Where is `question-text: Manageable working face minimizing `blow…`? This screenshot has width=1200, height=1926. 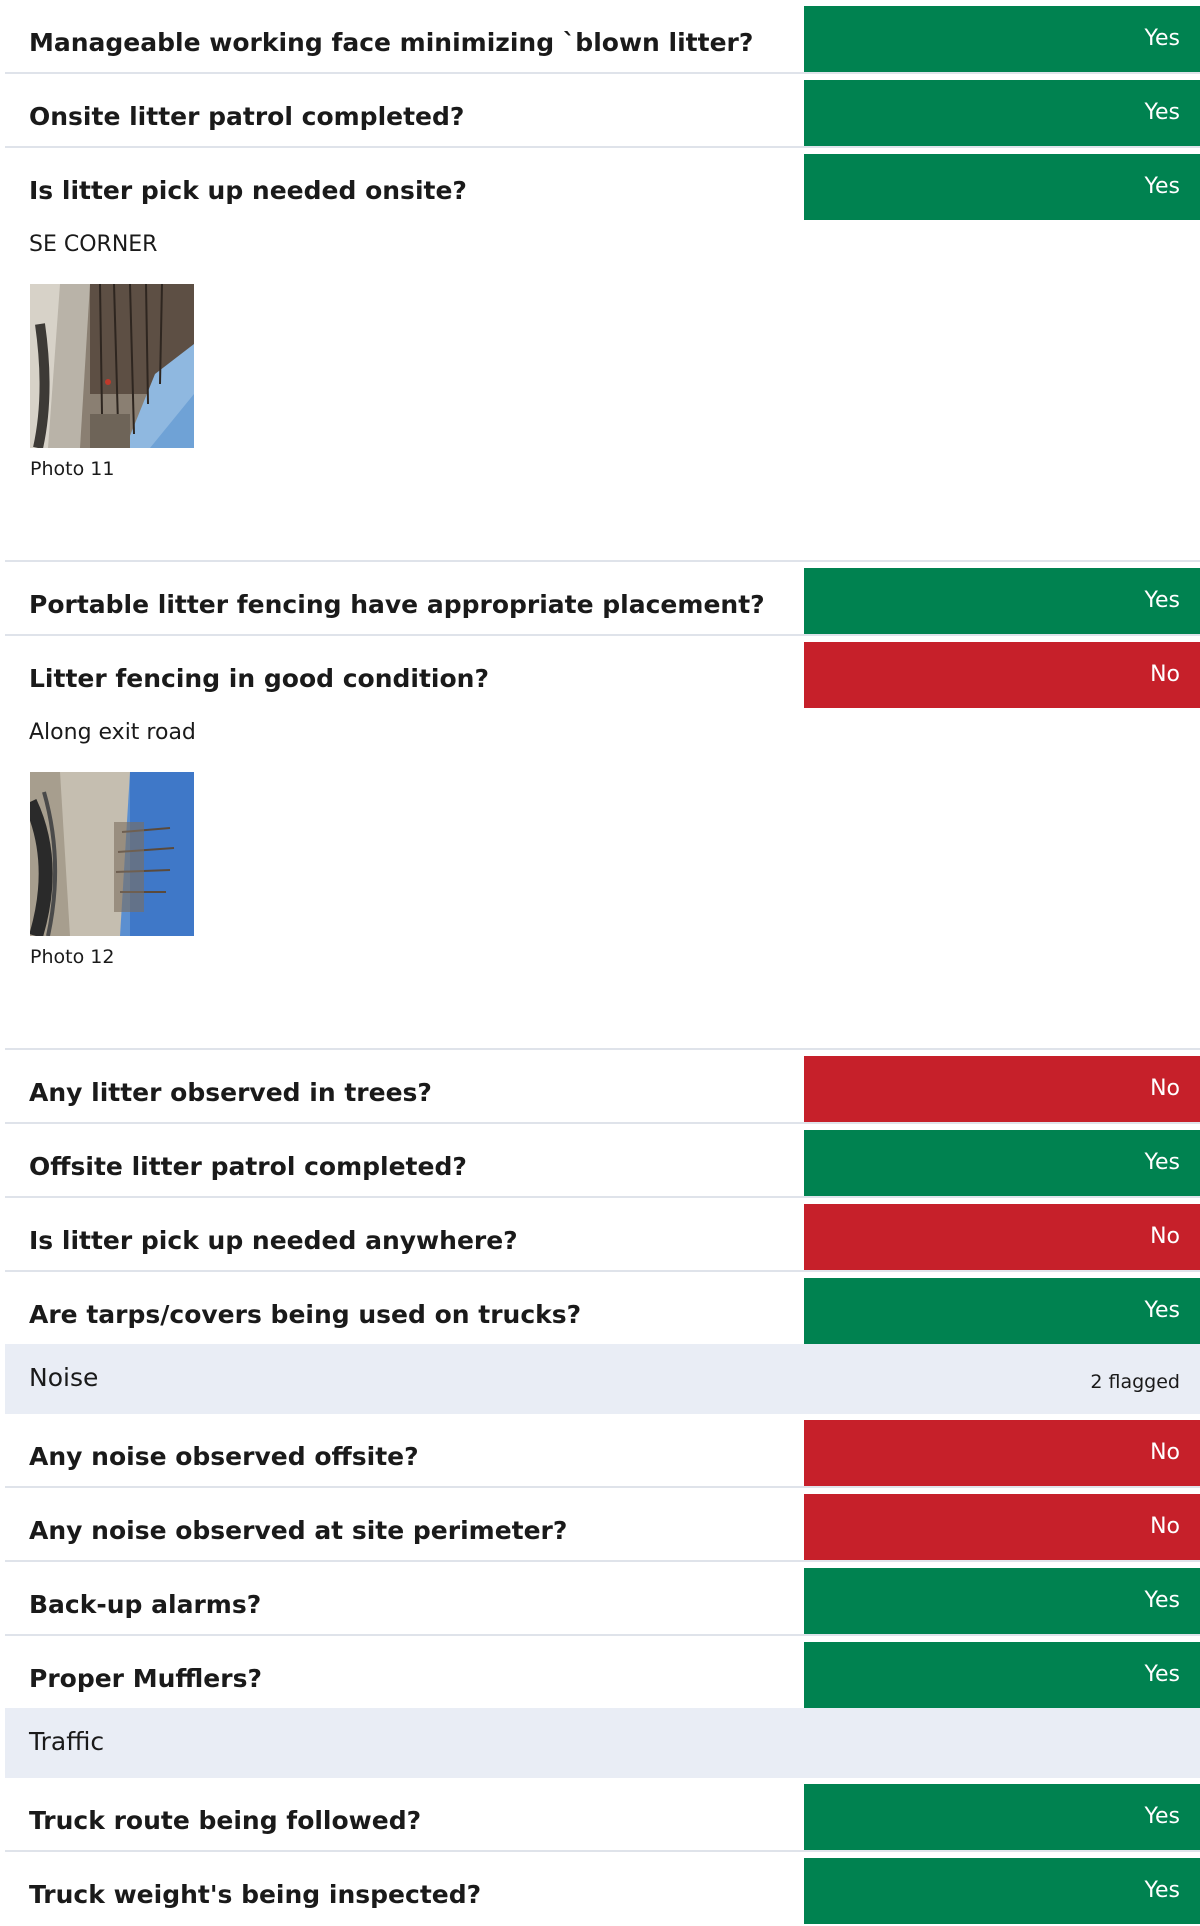 question-text: Manageable working face minimizing `blow… is located at coordinates (391, 42).